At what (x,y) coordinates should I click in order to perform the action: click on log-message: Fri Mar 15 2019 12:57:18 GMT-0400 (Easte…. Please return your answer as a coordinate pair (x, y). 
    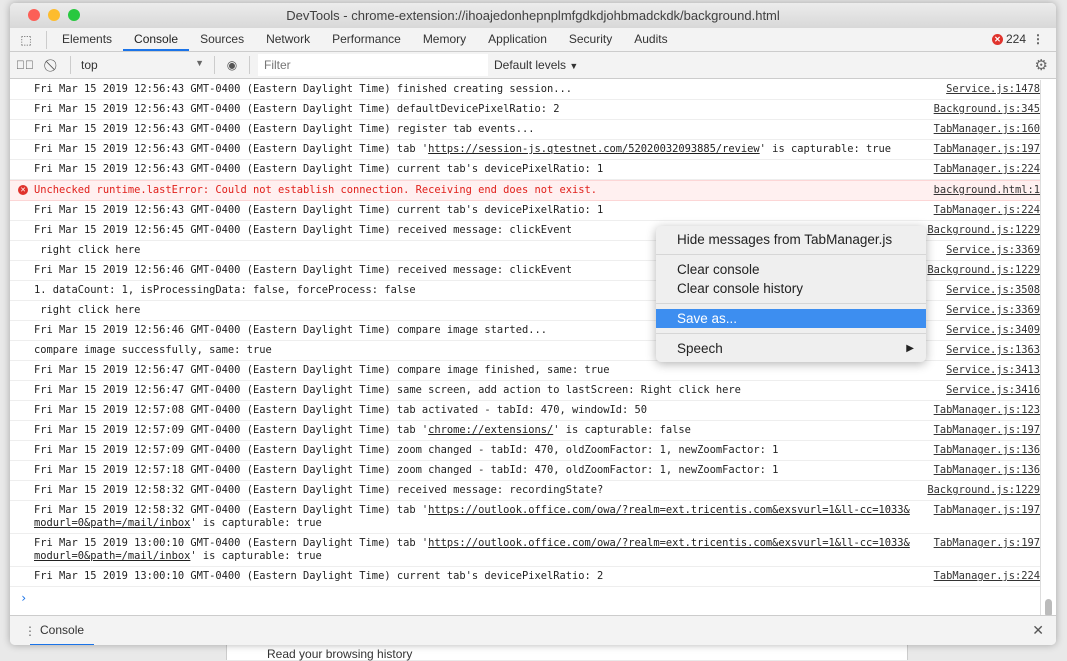
    Looking at the image, I should click on (406, 470).